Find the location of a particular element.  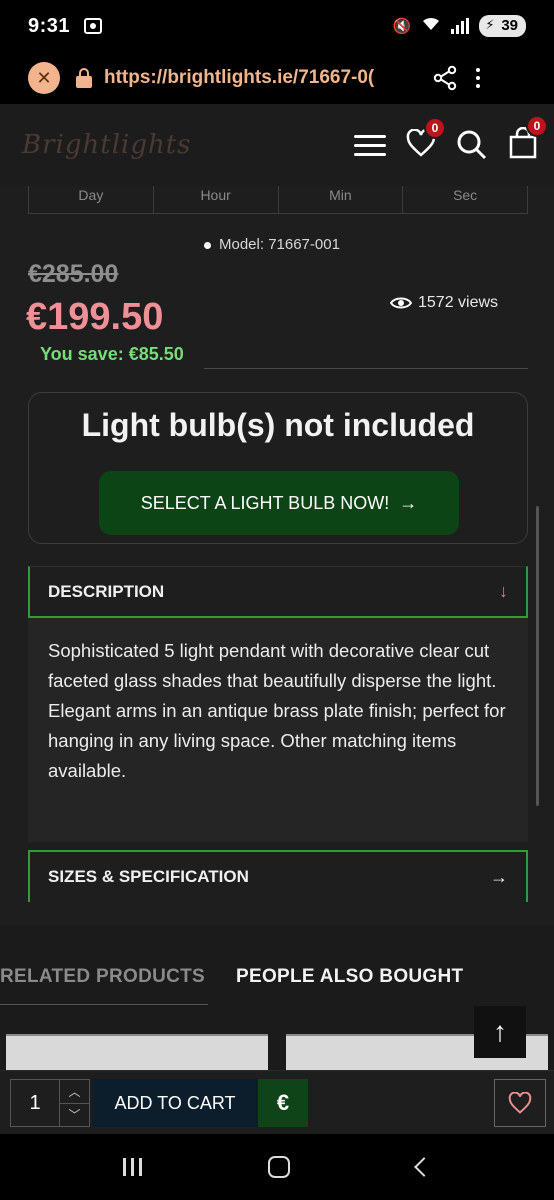

signal-icon is located at coordinates (460, 26).